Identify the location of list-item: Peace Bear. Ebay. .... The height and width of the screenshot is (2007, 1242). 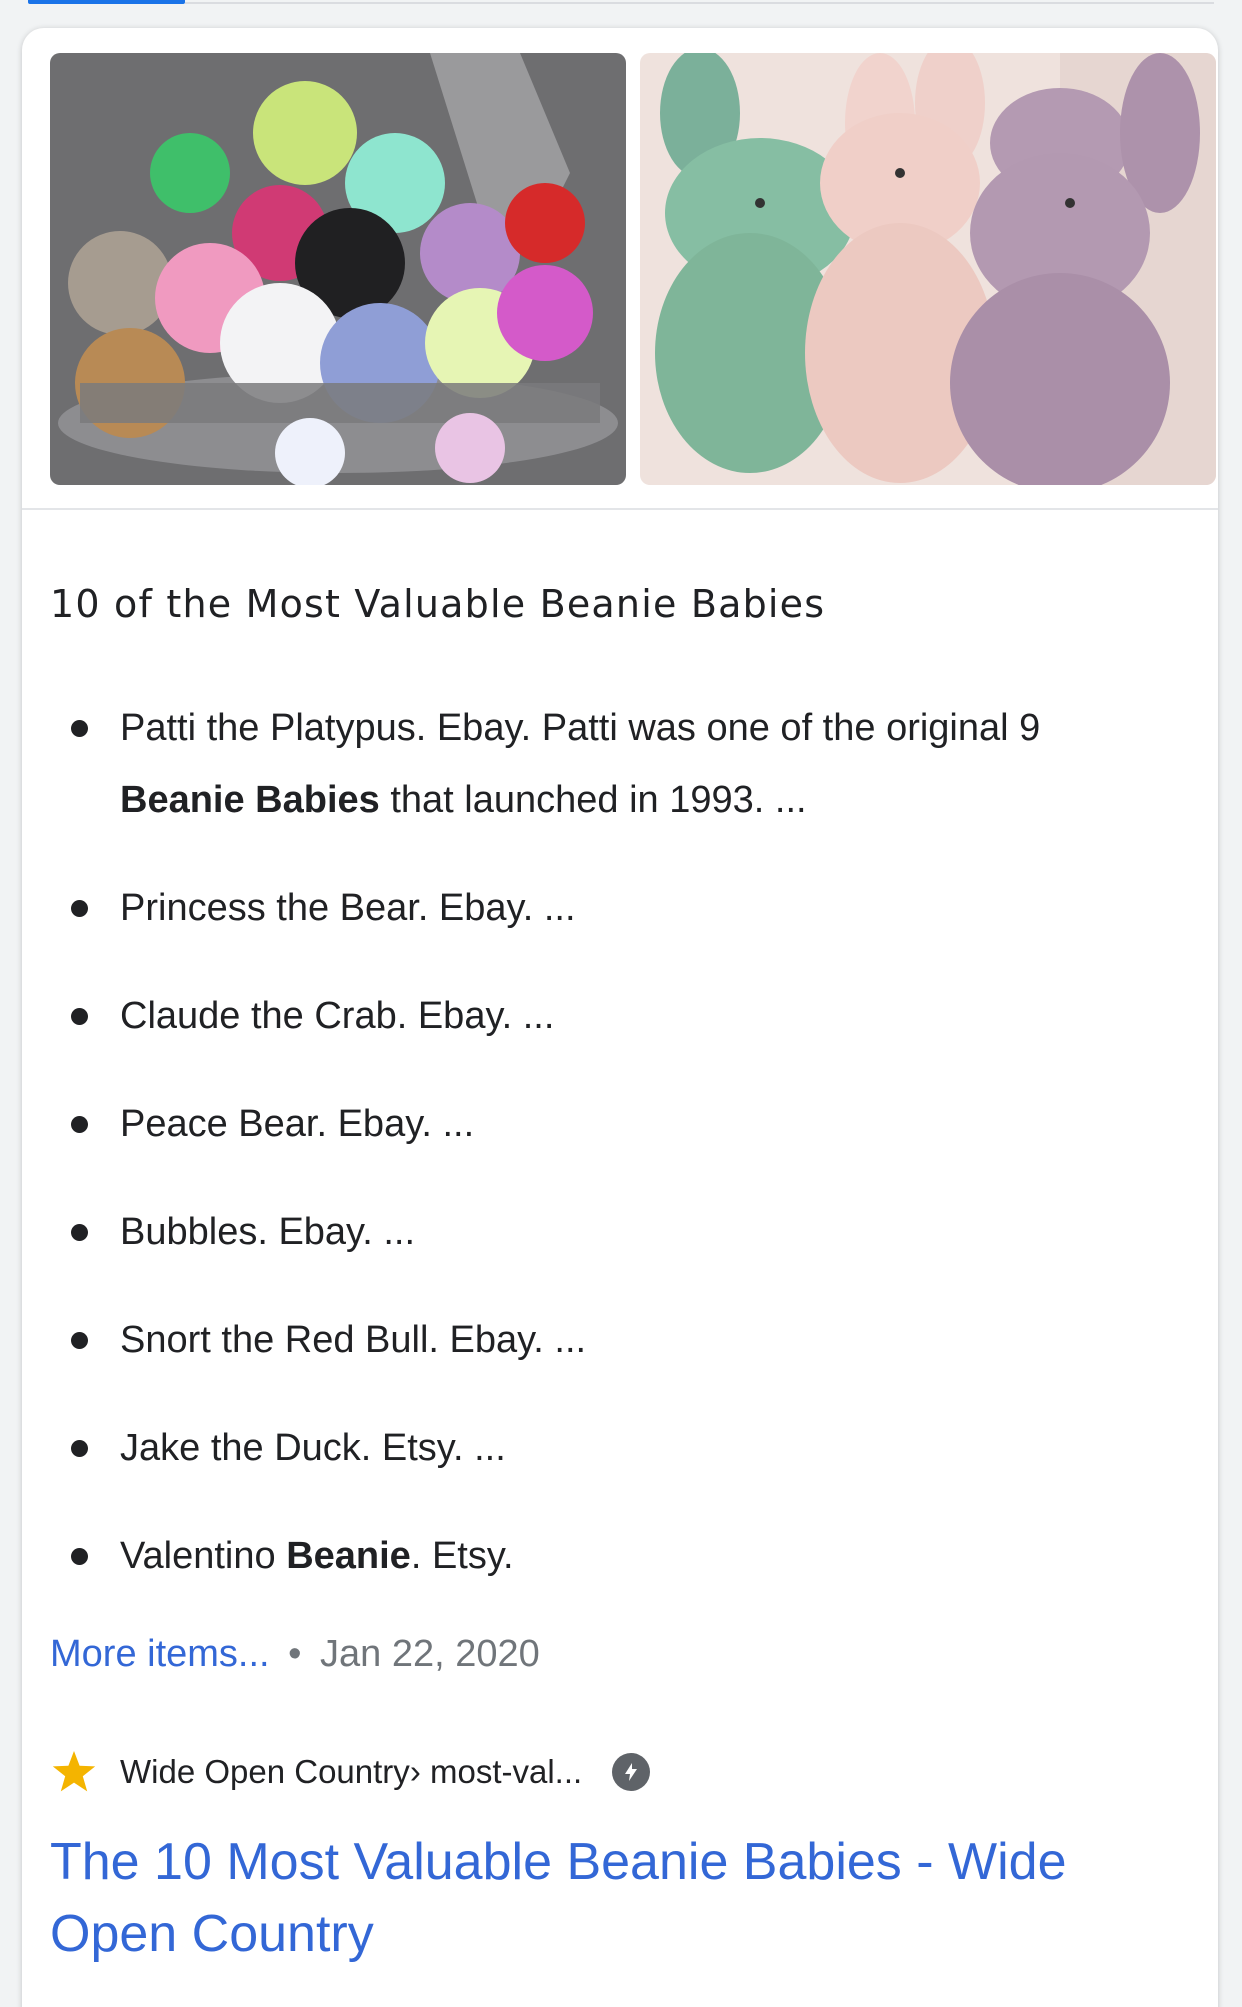
(605, 1124).